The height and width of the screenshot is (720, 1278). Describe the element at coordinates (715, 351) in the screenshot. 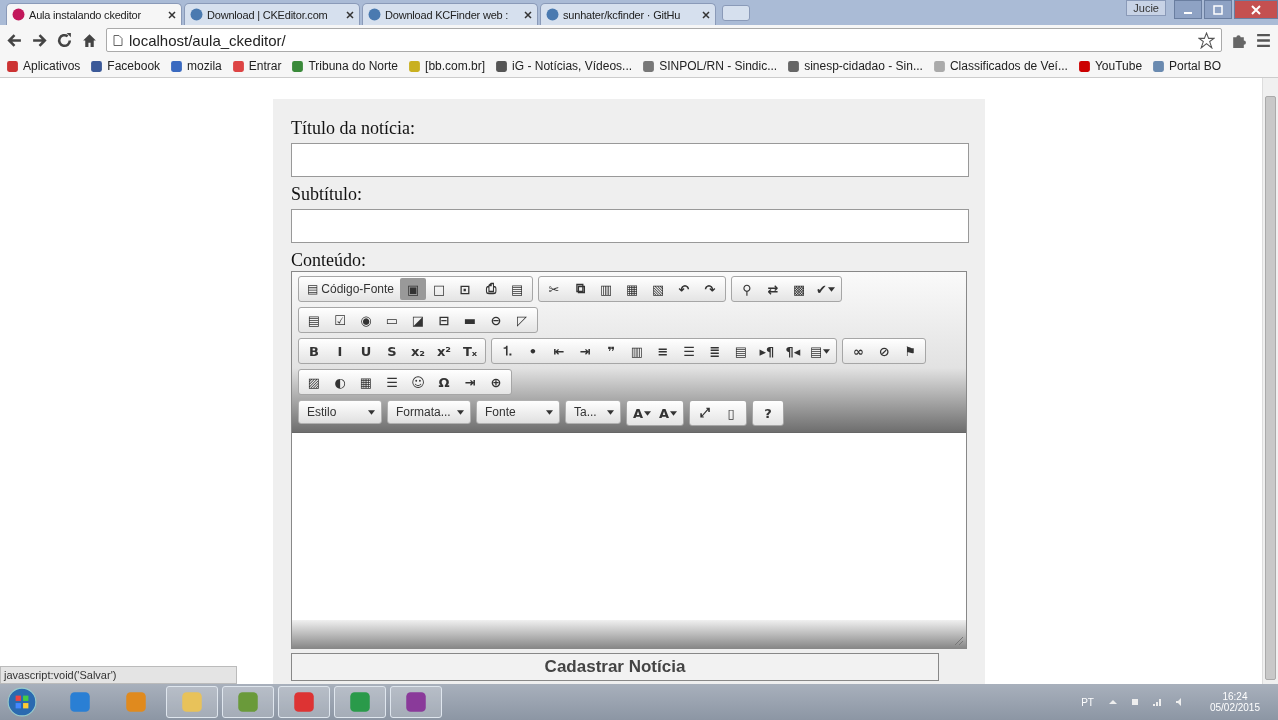

I see `toolbar-button: ≣` at that location.